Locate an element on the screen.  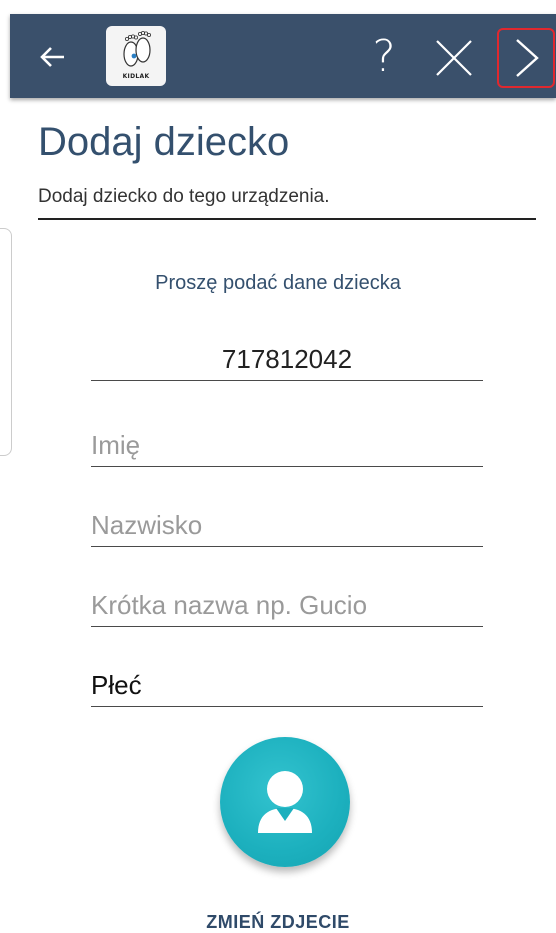
kidlak-logo: KIDLAK is located at coordinates (136, 56).